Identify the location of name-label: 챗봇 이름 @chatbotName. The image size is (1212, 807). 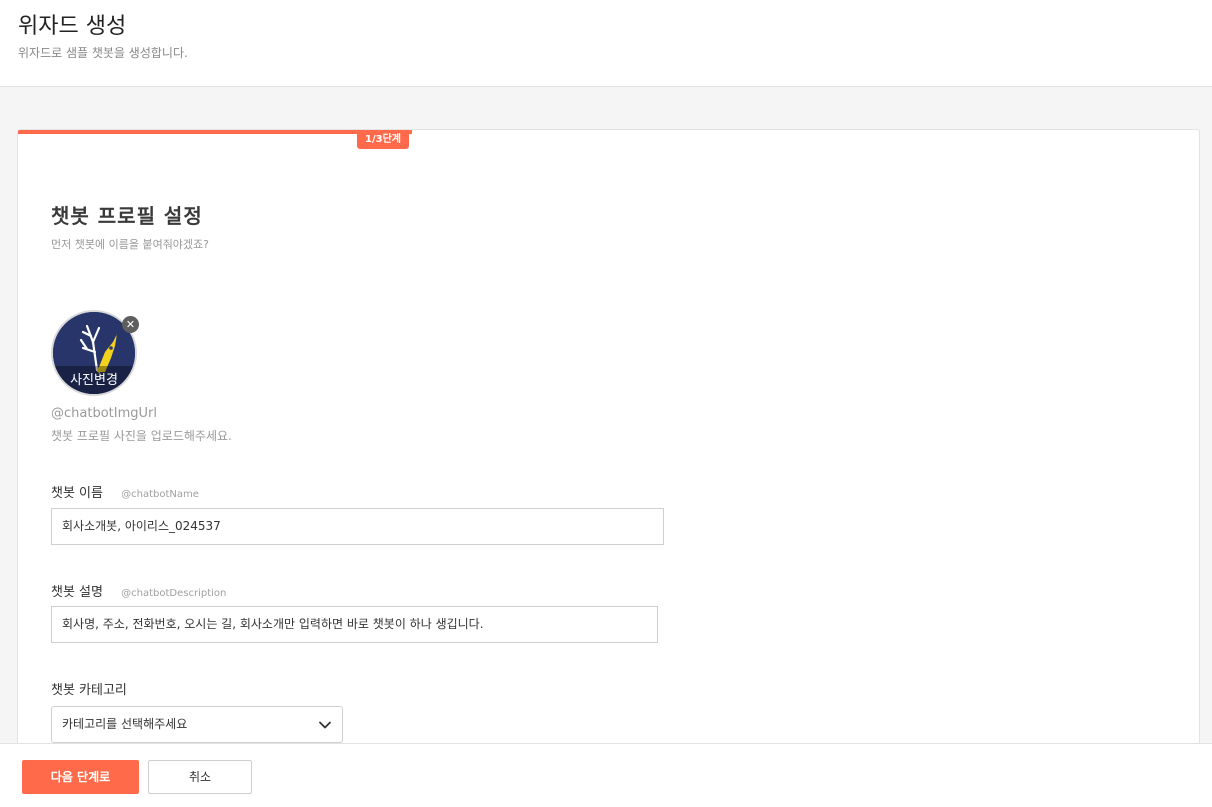
(125, 491).